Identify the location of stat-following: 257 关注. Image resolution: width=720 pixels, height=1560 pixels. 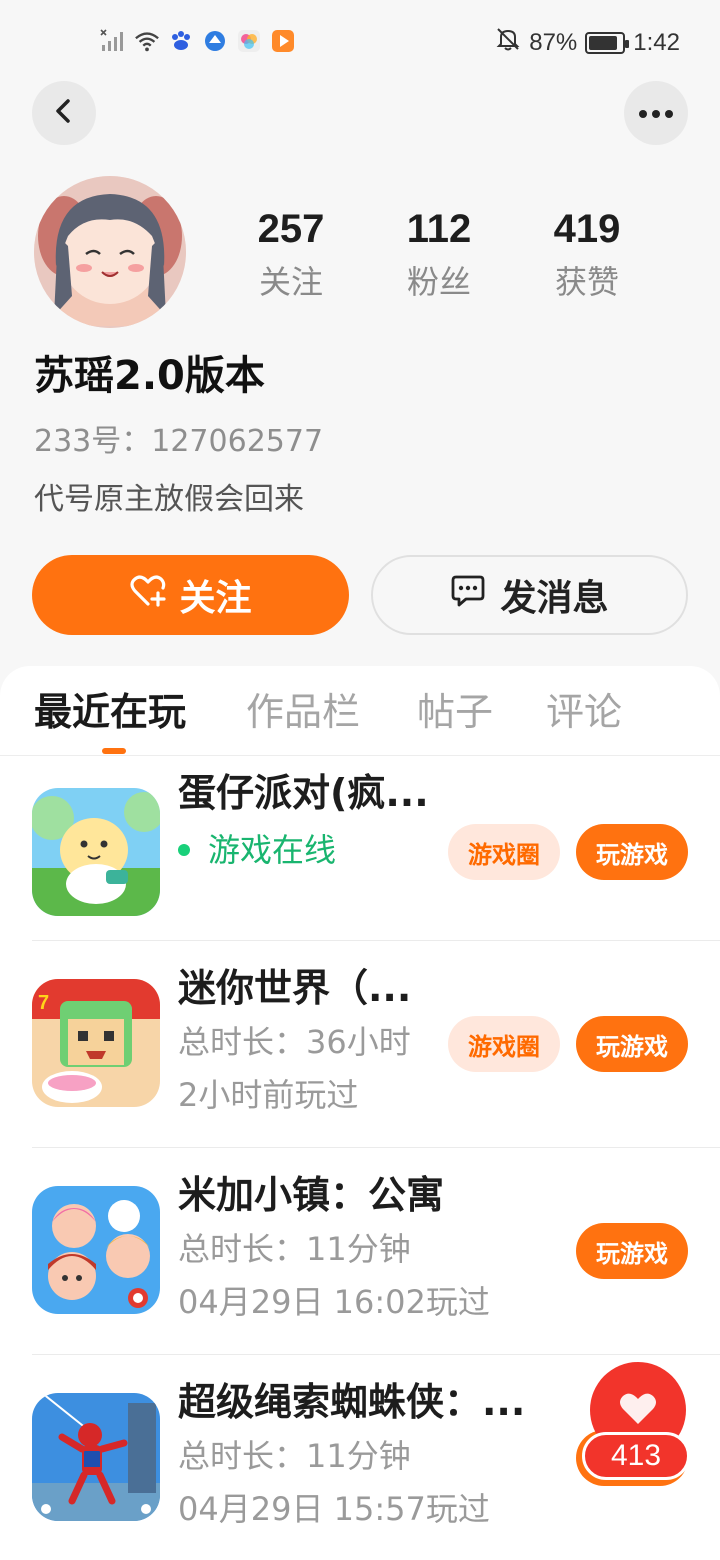
(291, 254).